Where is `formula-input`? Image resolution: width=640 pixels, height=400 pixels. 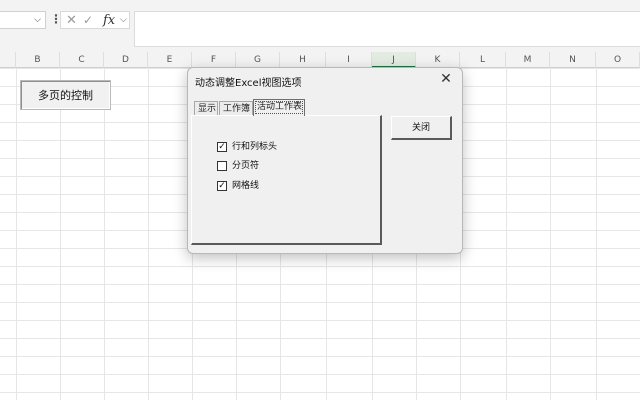 formula-input is located at coordinates (387, 29).